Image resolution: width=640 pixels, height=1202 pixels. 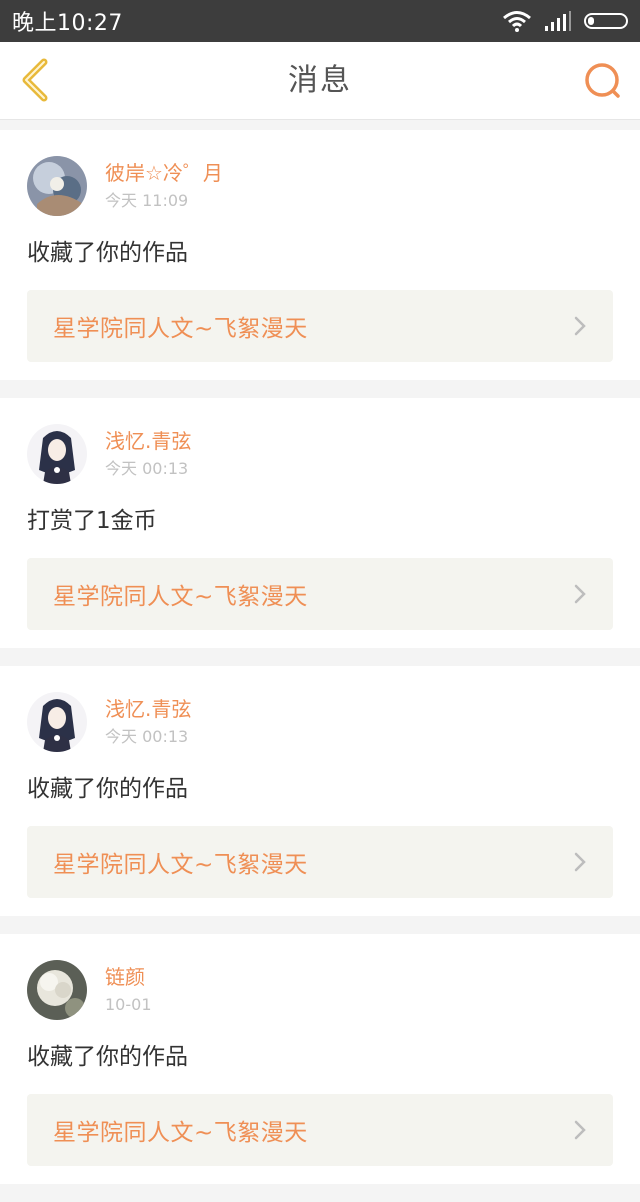 What do you see at coordinates (128, 1004) in the screenshot?
I see `message-time: 10-01` at bounding box center [128, 1004].